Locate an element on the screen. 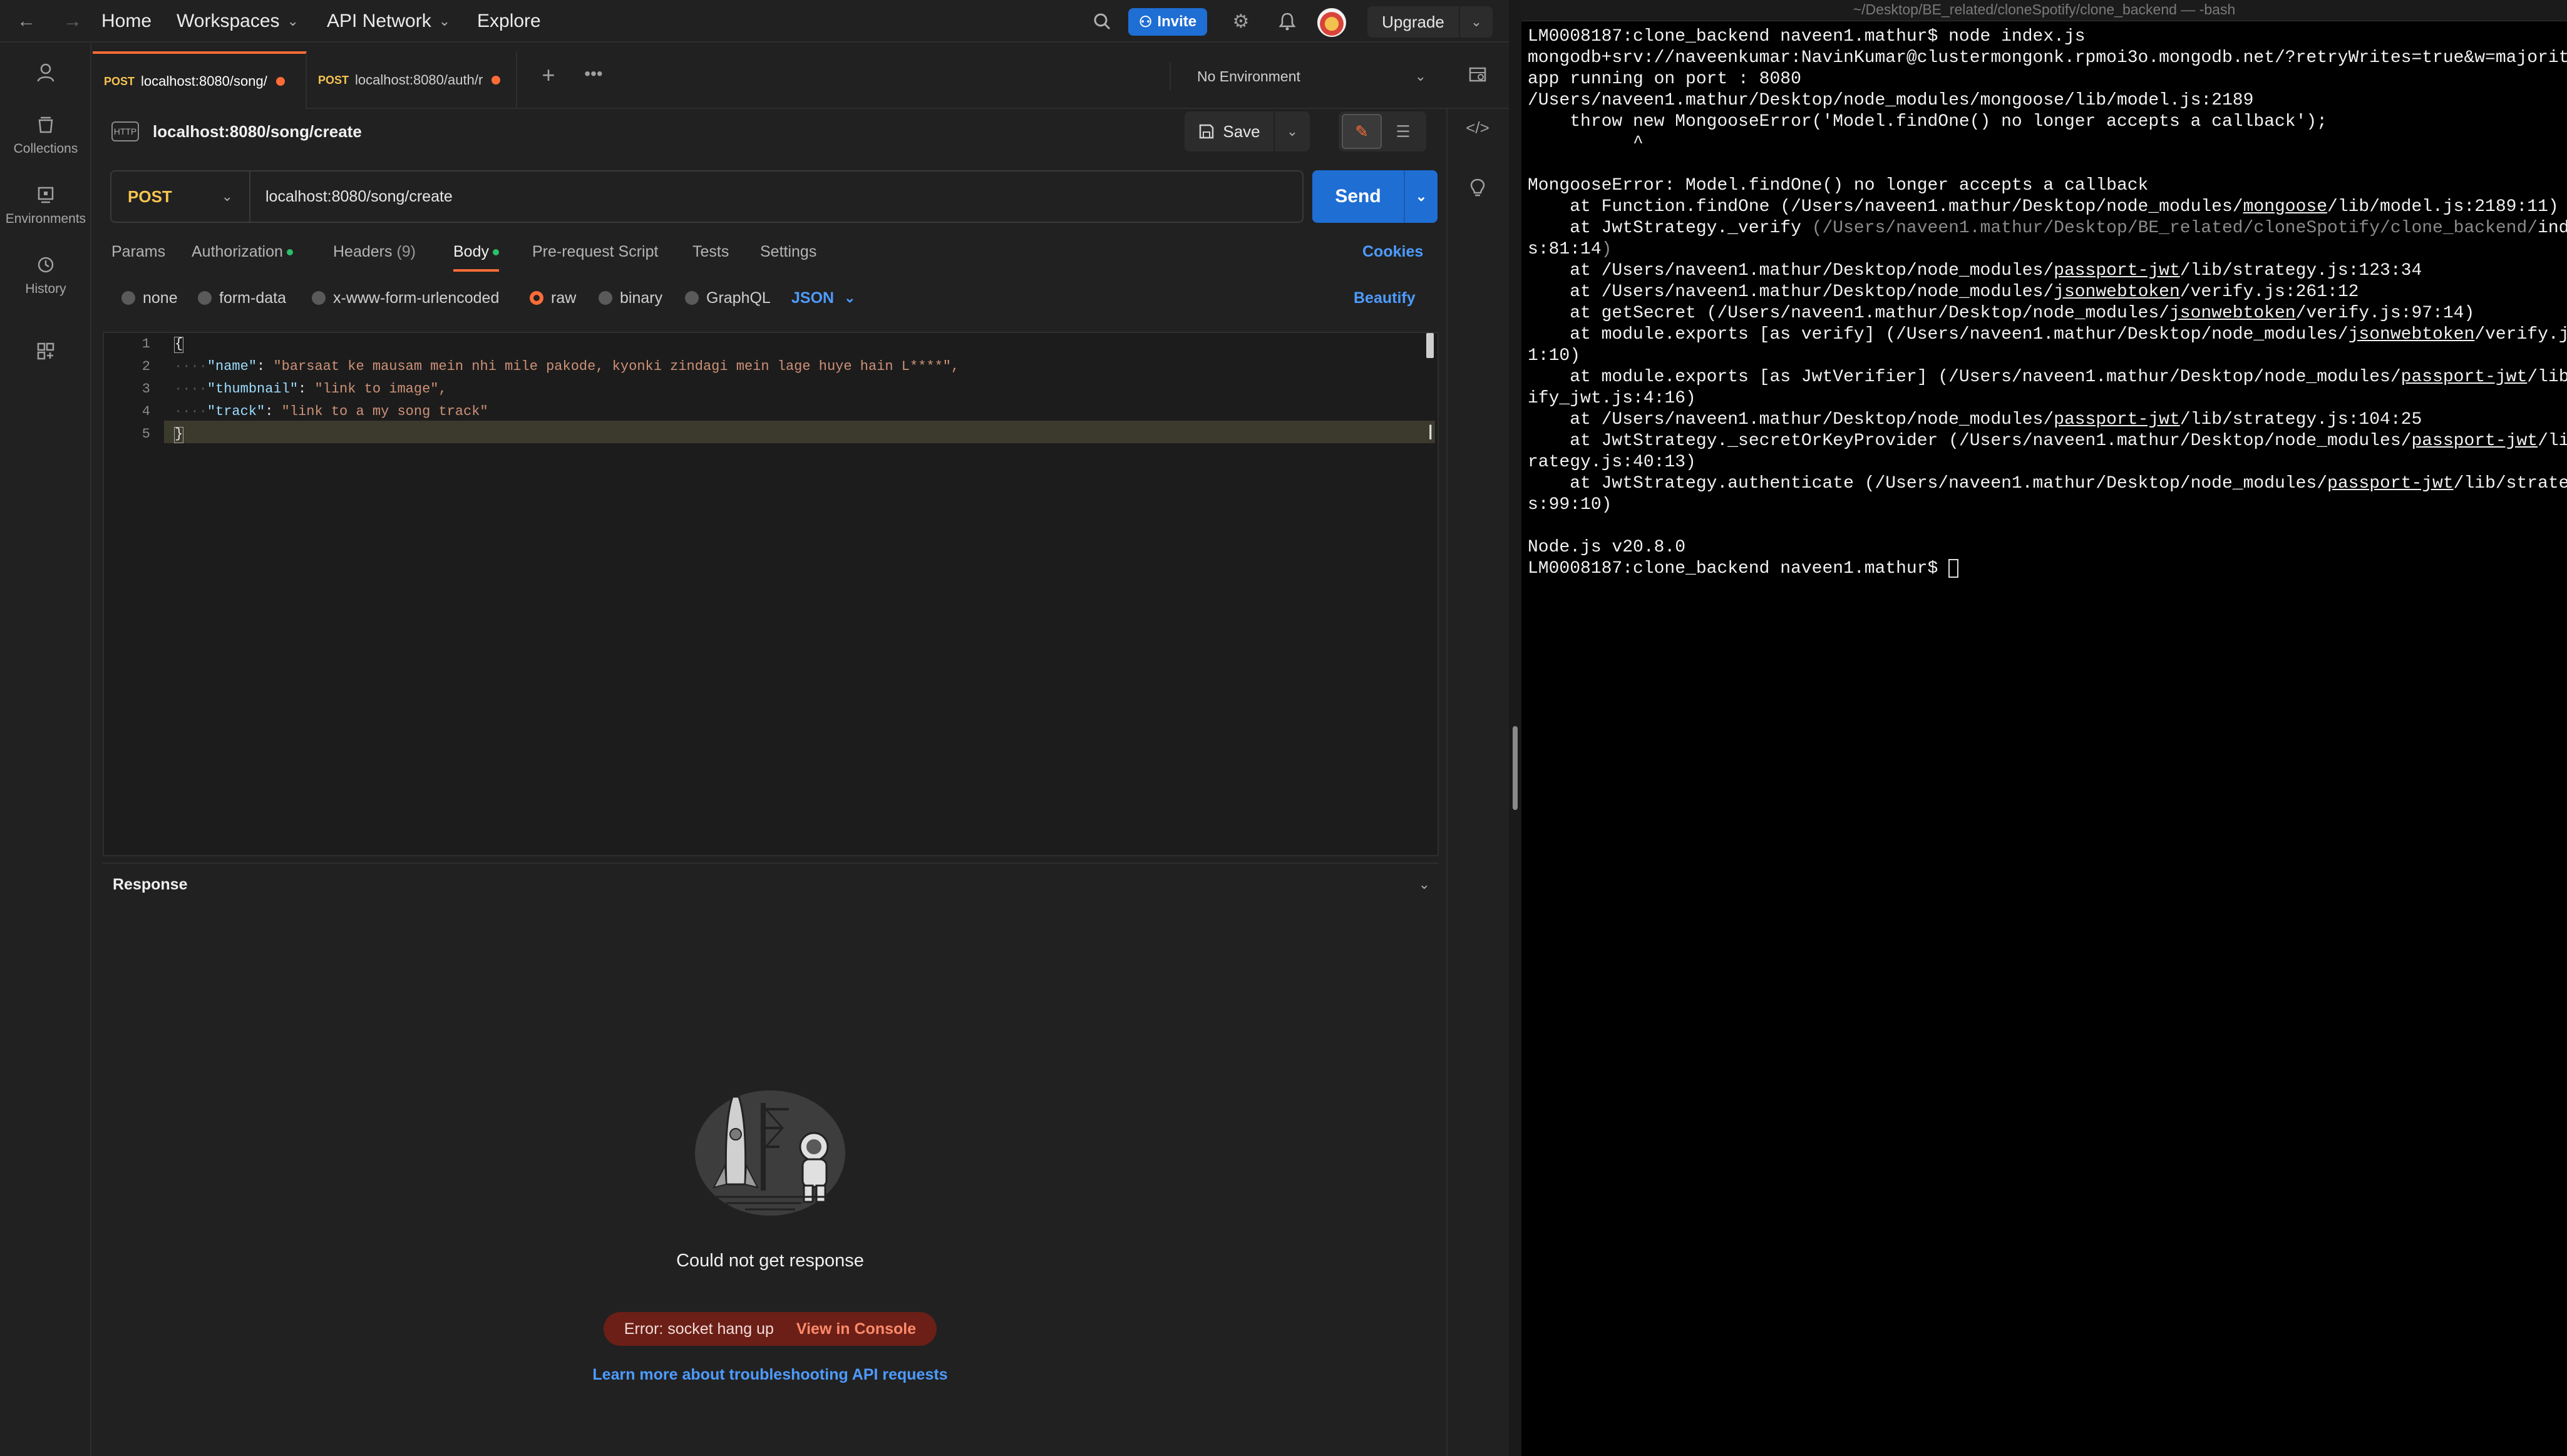  pencil-icon: ✎ is located at coordinates (1362, 132).